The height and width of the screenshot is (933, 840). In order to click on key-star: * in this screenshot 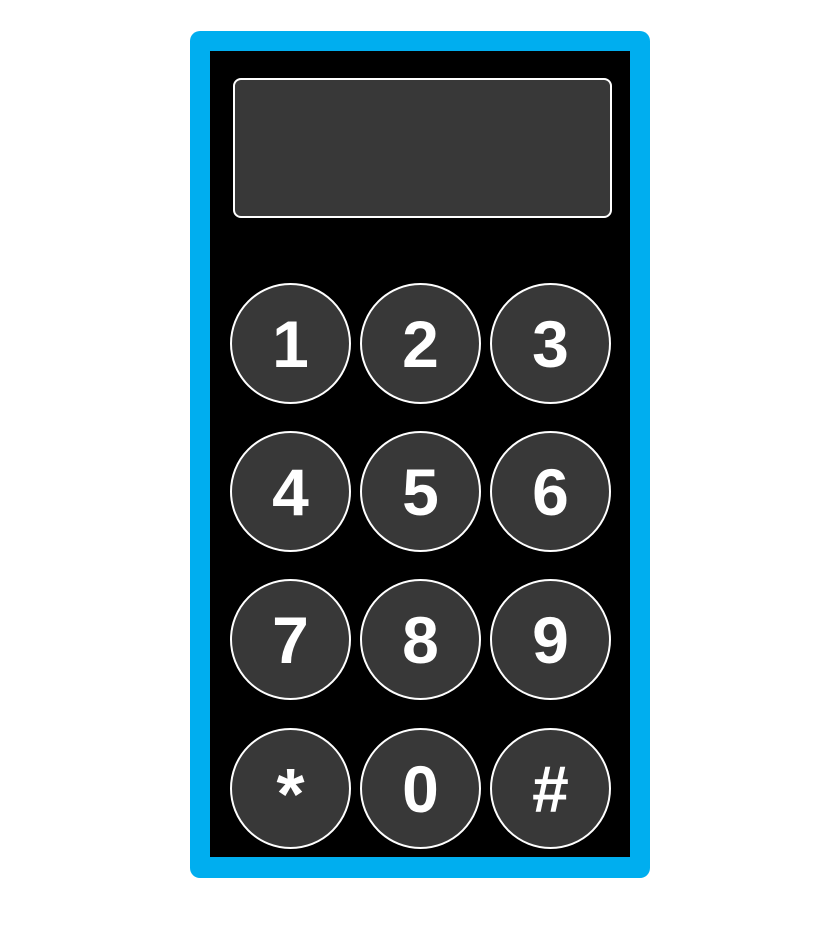, I will do `click(290, 788)`.